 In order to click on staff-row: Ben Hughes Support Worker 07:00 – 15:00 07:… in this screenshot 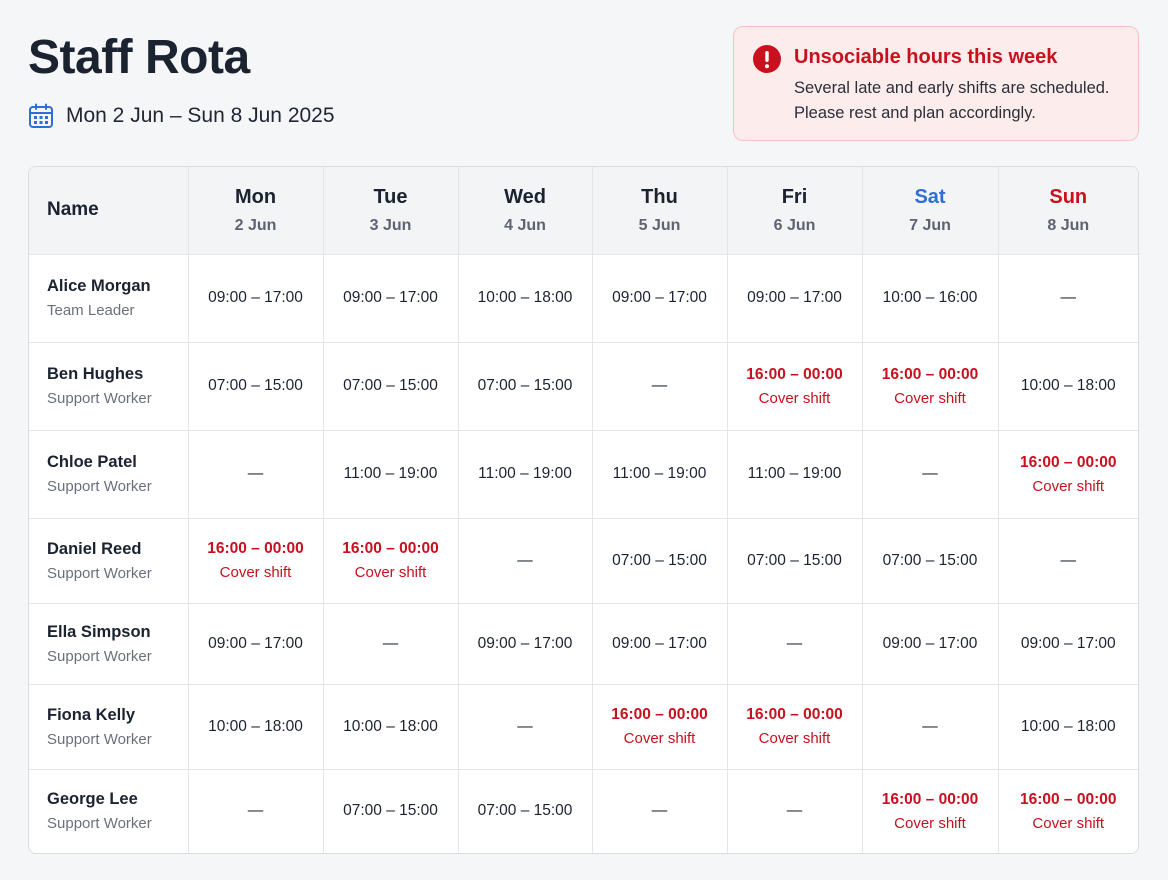, I will do `click(583, 386)`.